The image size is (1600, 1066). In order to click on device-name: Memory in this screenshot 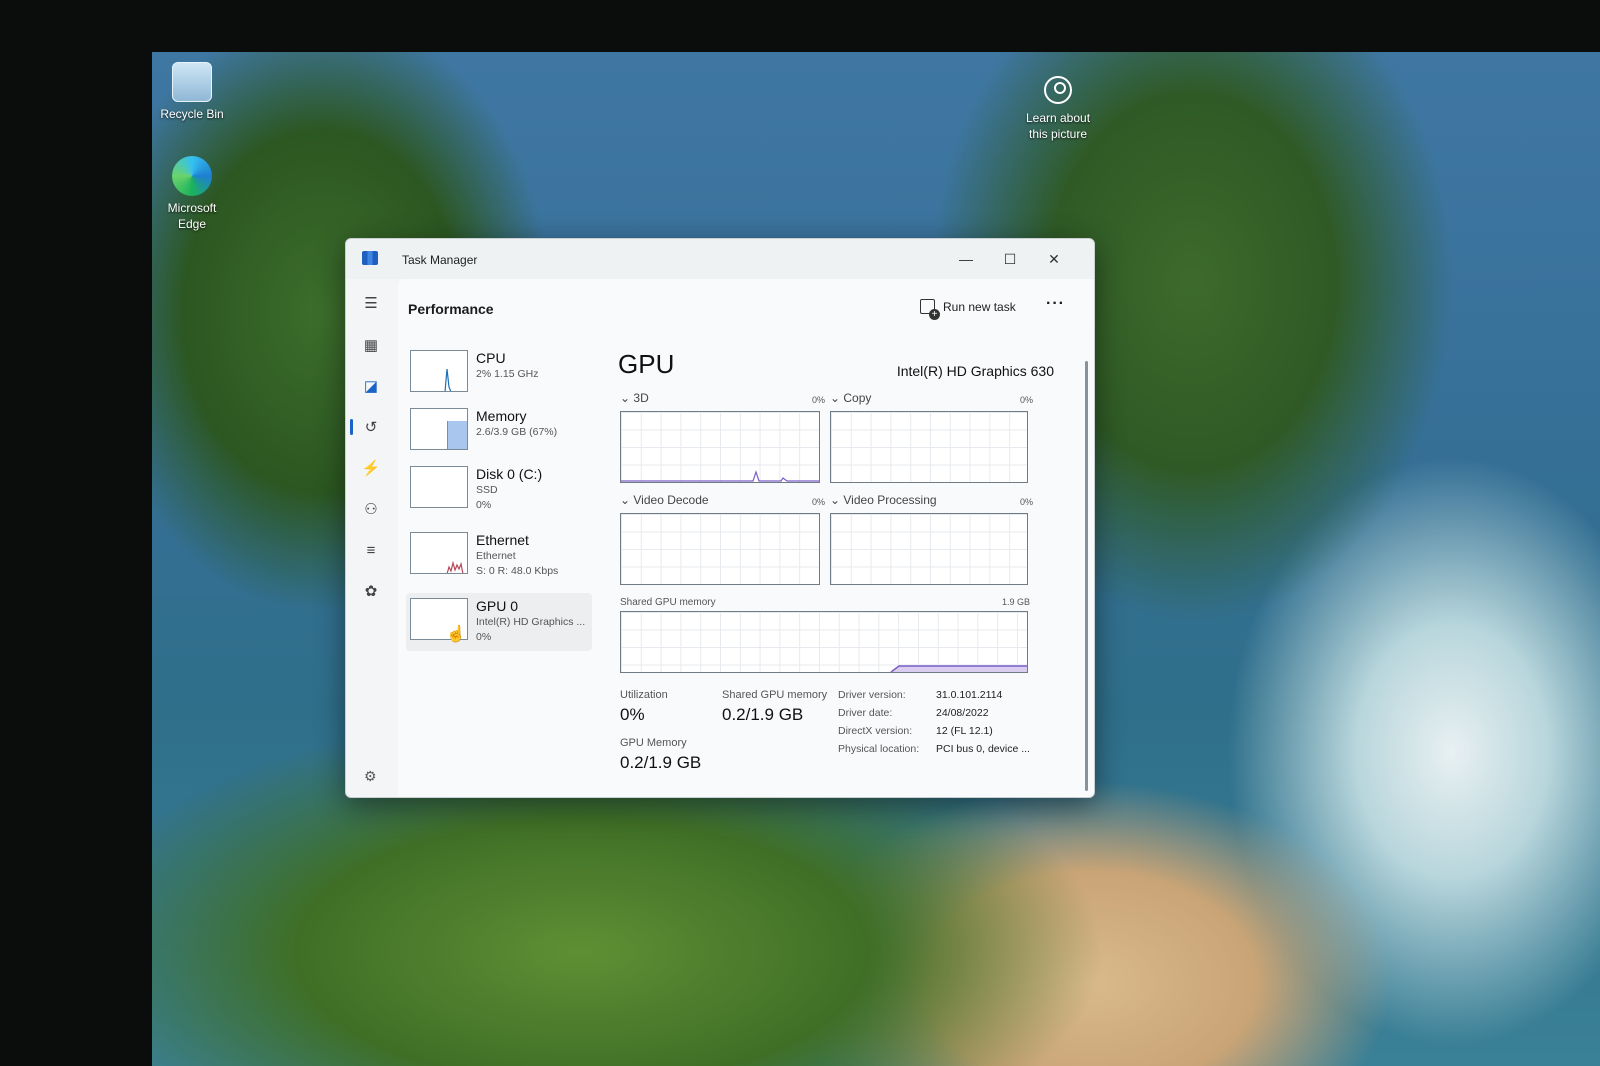, I will do `click(501, 416)`.